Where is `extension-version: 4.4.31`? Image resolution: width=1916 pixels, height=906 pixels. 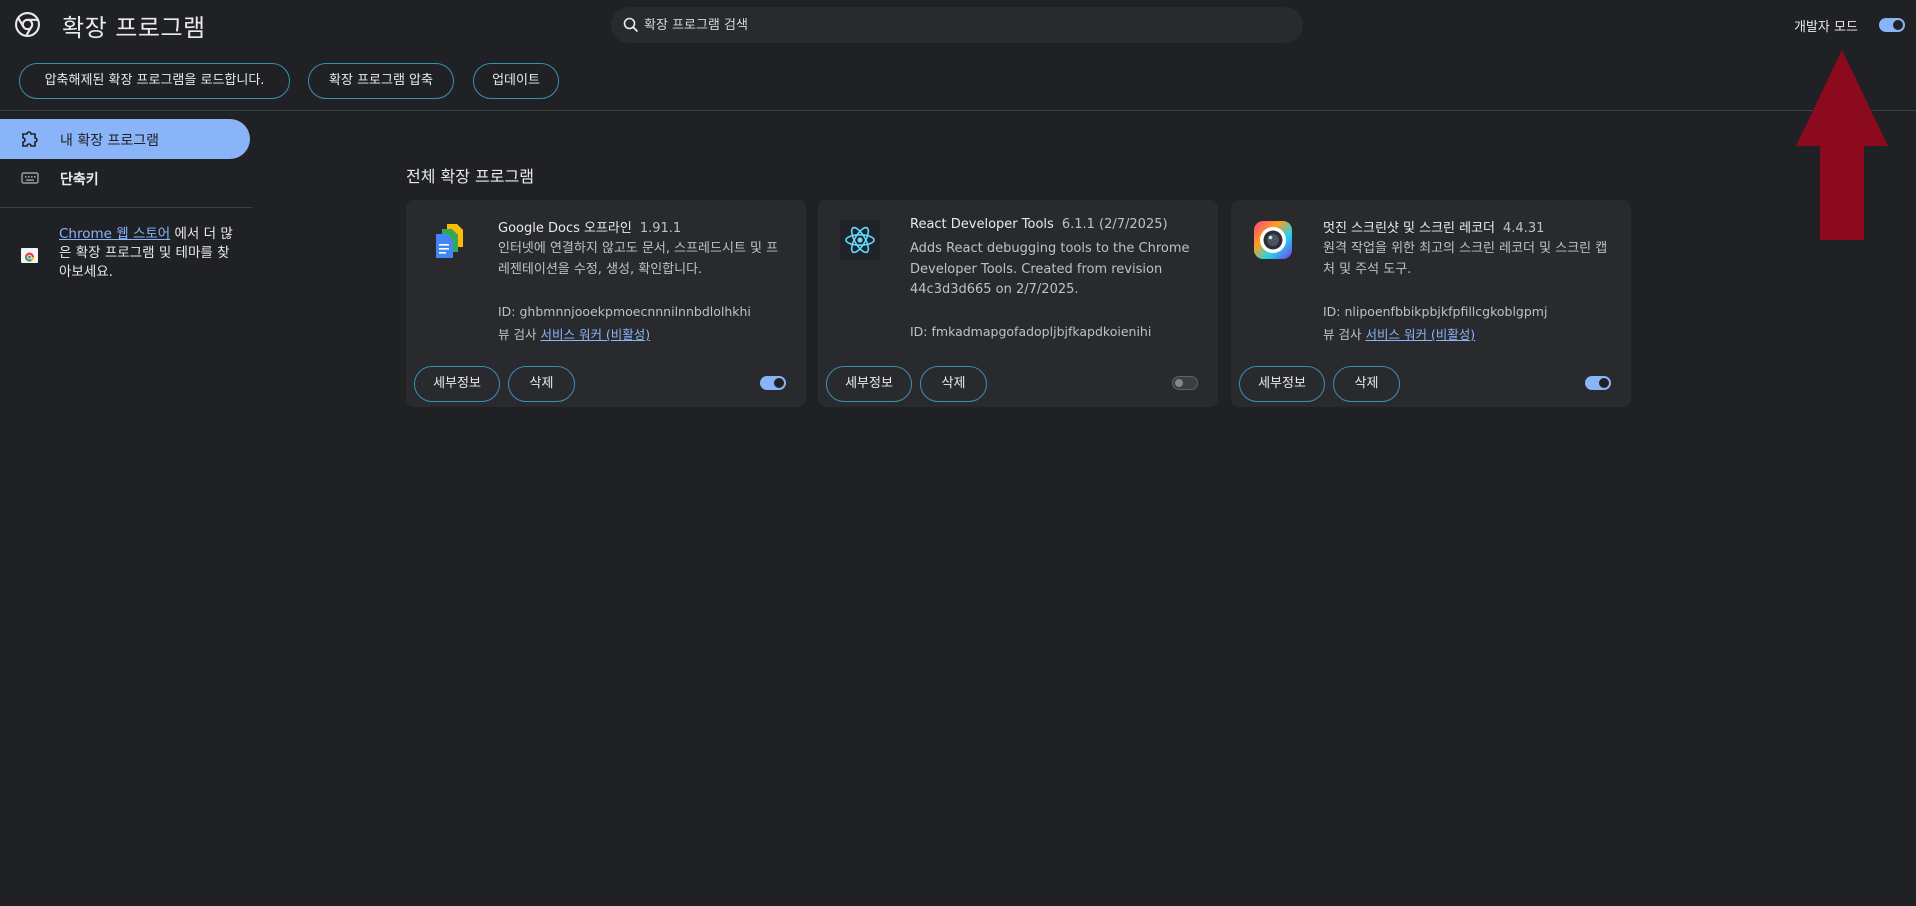
extension-version: 4.4.31 is located at coordinates (1524, 228).